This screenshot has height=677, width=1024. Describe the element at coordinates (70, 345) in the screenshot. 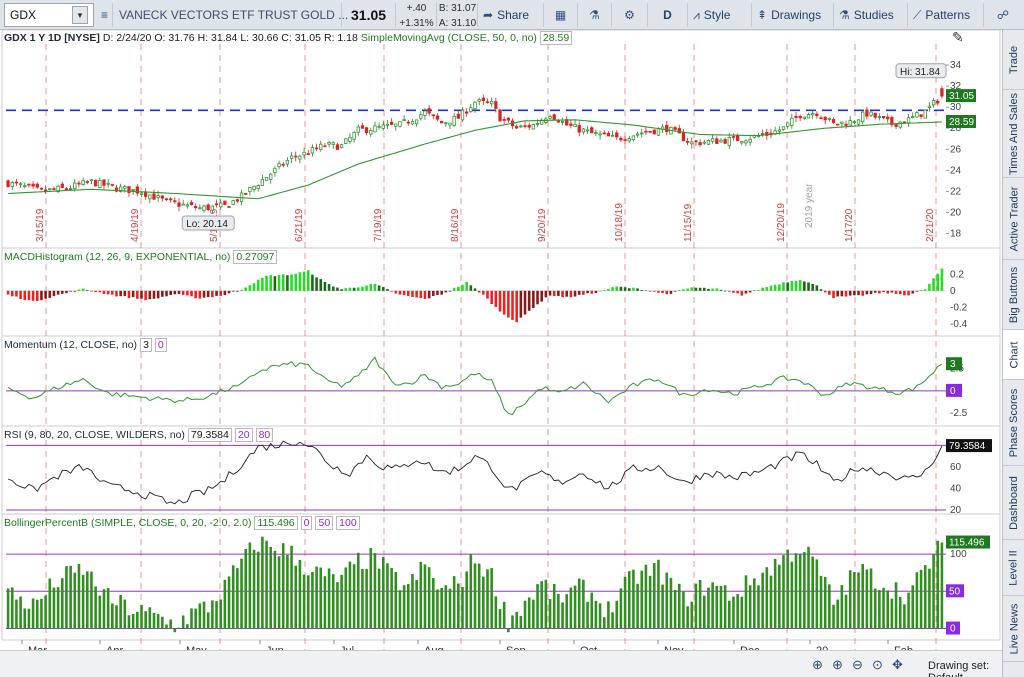

I see `momentum-study-label: Momentum (12, CLOSE, no)` at that location.